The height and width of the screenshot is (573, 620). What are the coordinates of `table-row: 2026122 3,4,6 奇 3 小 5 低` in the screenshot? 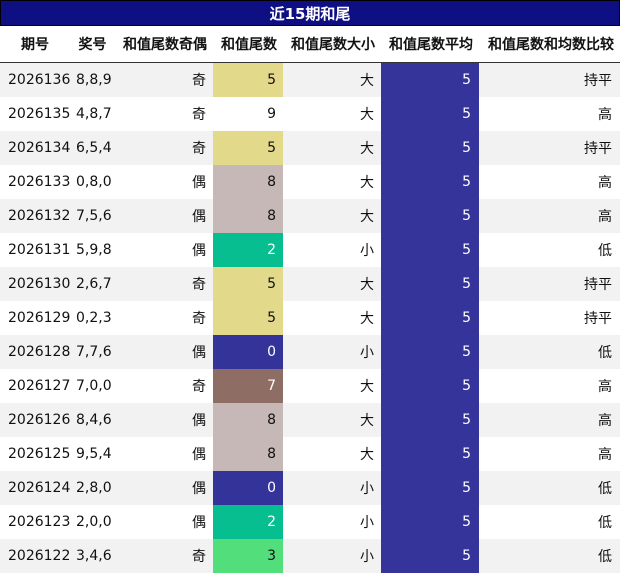 It's located at (310, 556).